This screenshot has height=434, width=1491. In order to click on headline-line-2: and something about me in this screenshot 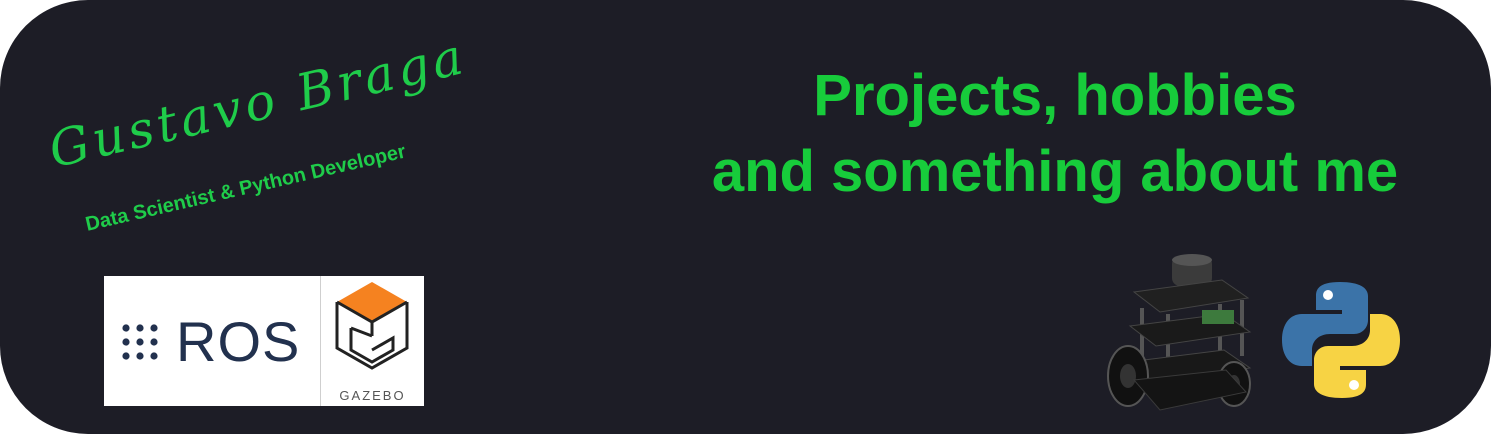, I will do `click(1055, 171)`.